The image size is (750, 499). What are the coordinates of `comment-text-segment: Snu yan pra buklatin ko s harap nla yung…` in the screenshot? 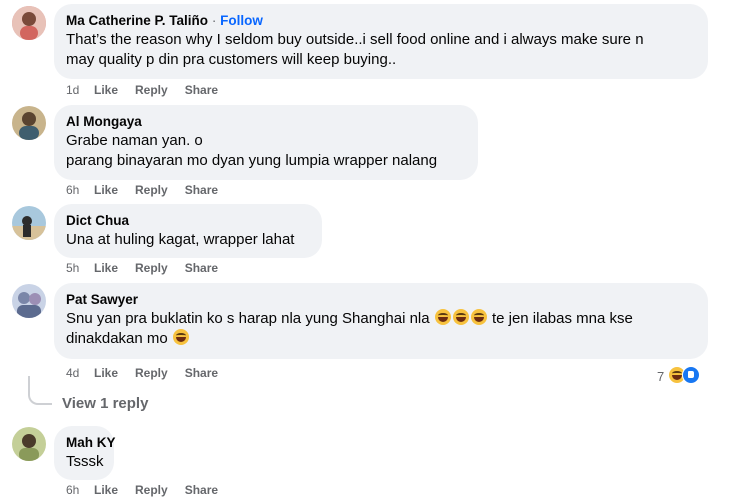 It's located at (248, 318).